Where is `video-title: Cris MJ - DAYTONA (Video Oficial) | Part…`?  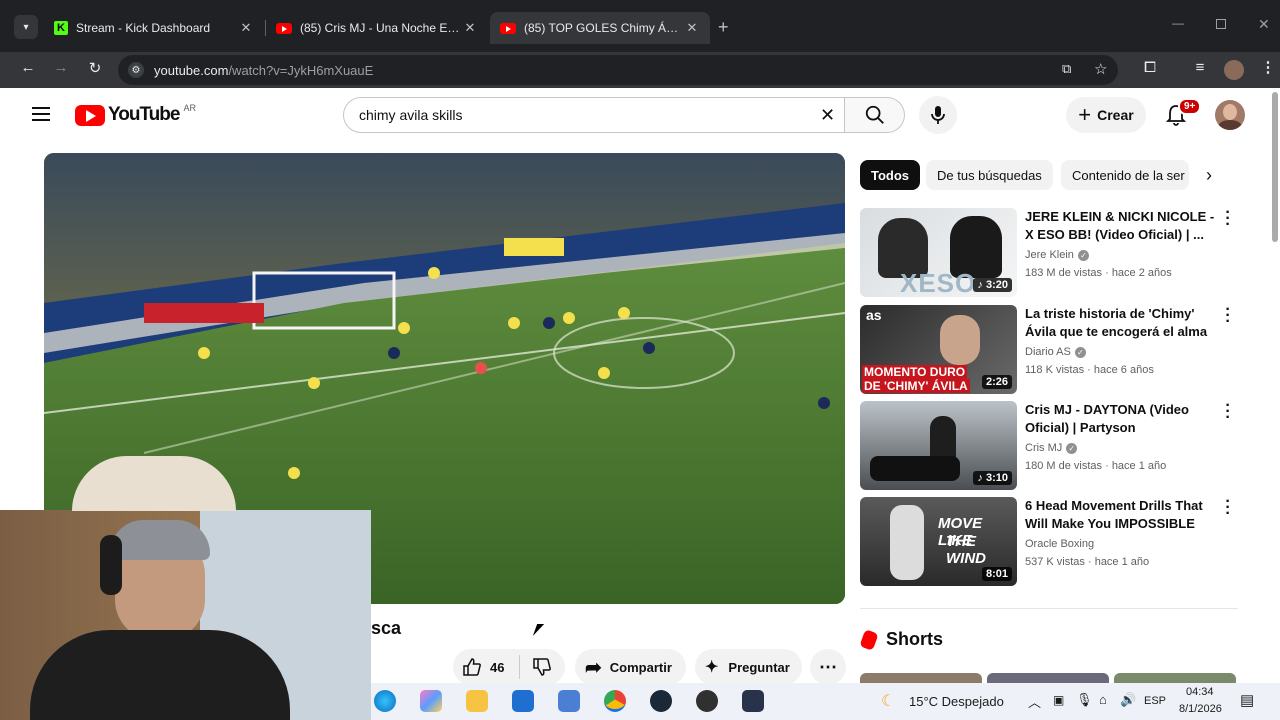
video-title: Cris MJ - DAYTONA (Video Oficial) | Part… is located at coordinates (1121, 419).